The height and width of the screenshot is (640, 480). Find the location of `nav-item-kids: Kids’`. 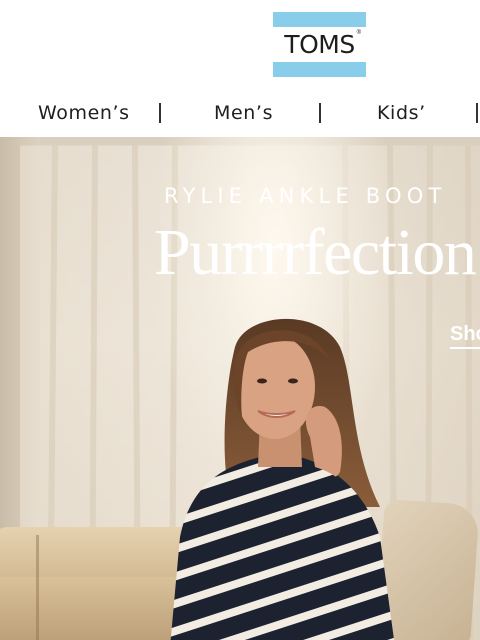

nav-item-kids: Kids’ is located at coordinates (401, 114).